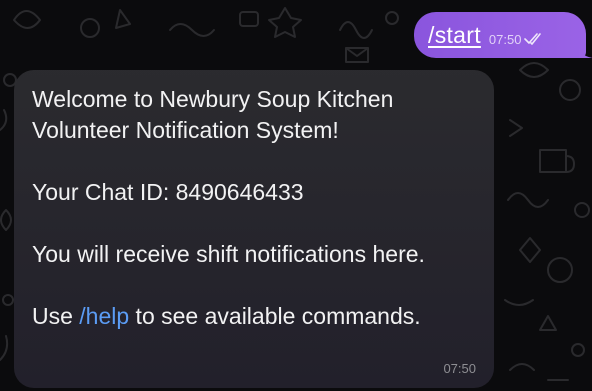 This screenshot has width=592, height=391. Describe the element at coordinates (585, 51) in the screenshot. I see `outgoing-bubble-tail` at that location.